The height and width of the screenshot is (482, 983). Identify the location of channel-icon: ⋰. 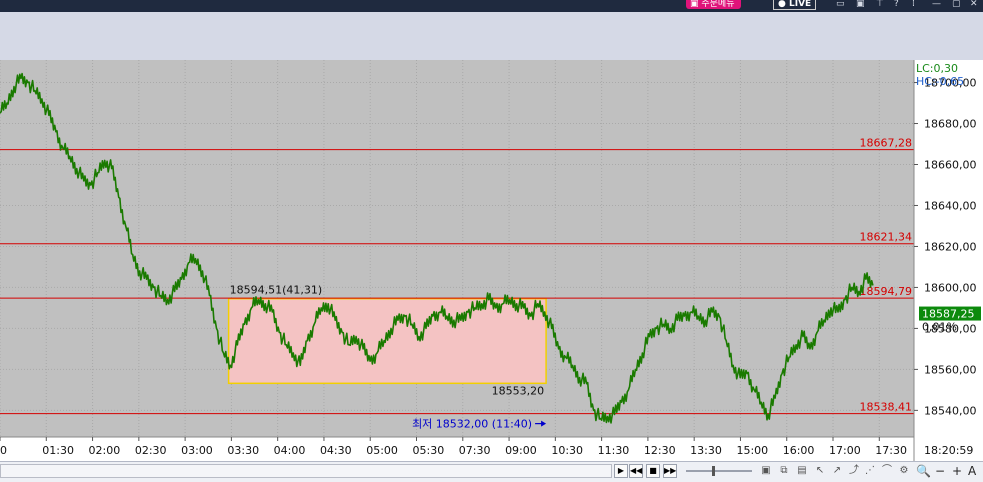
(870, 471).